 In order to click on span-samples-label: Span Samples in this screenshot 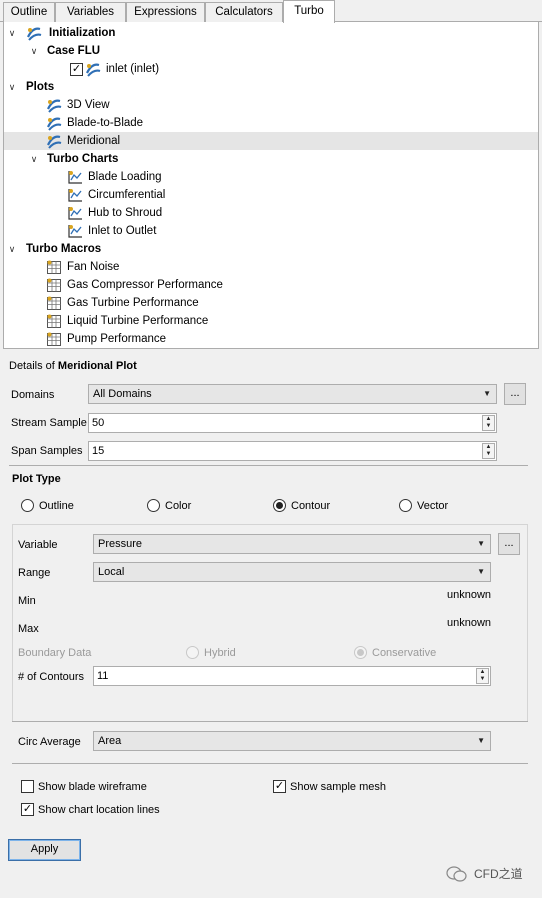, I will do `click(47, 451)`.